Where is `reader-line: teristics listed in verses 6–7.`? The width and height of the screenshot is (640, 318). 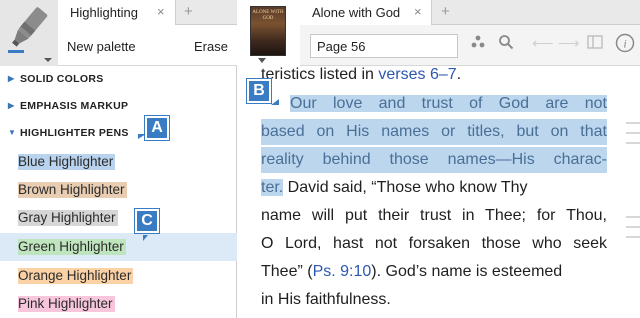 reader-line: teristics listed in verses 6–7. is located at coordinates (434, 75).